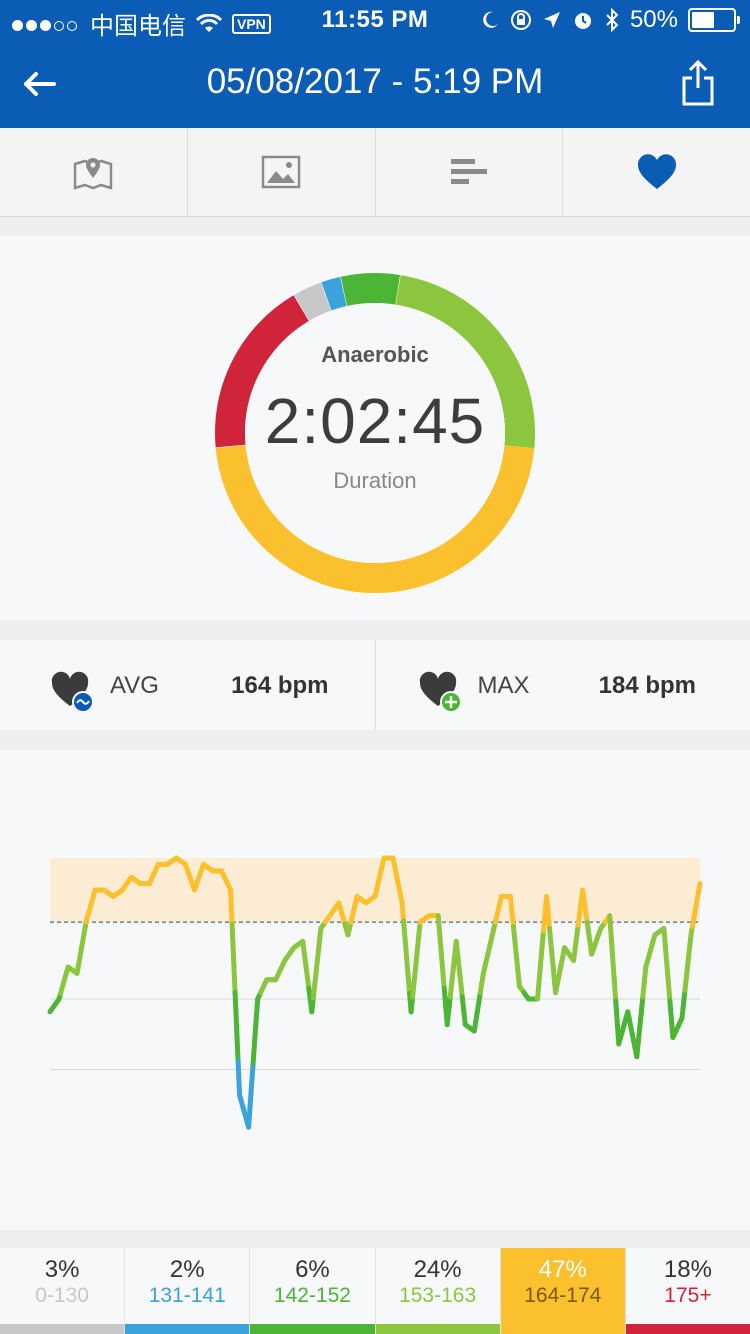  I want to click on tab-map, so click(94, 172).